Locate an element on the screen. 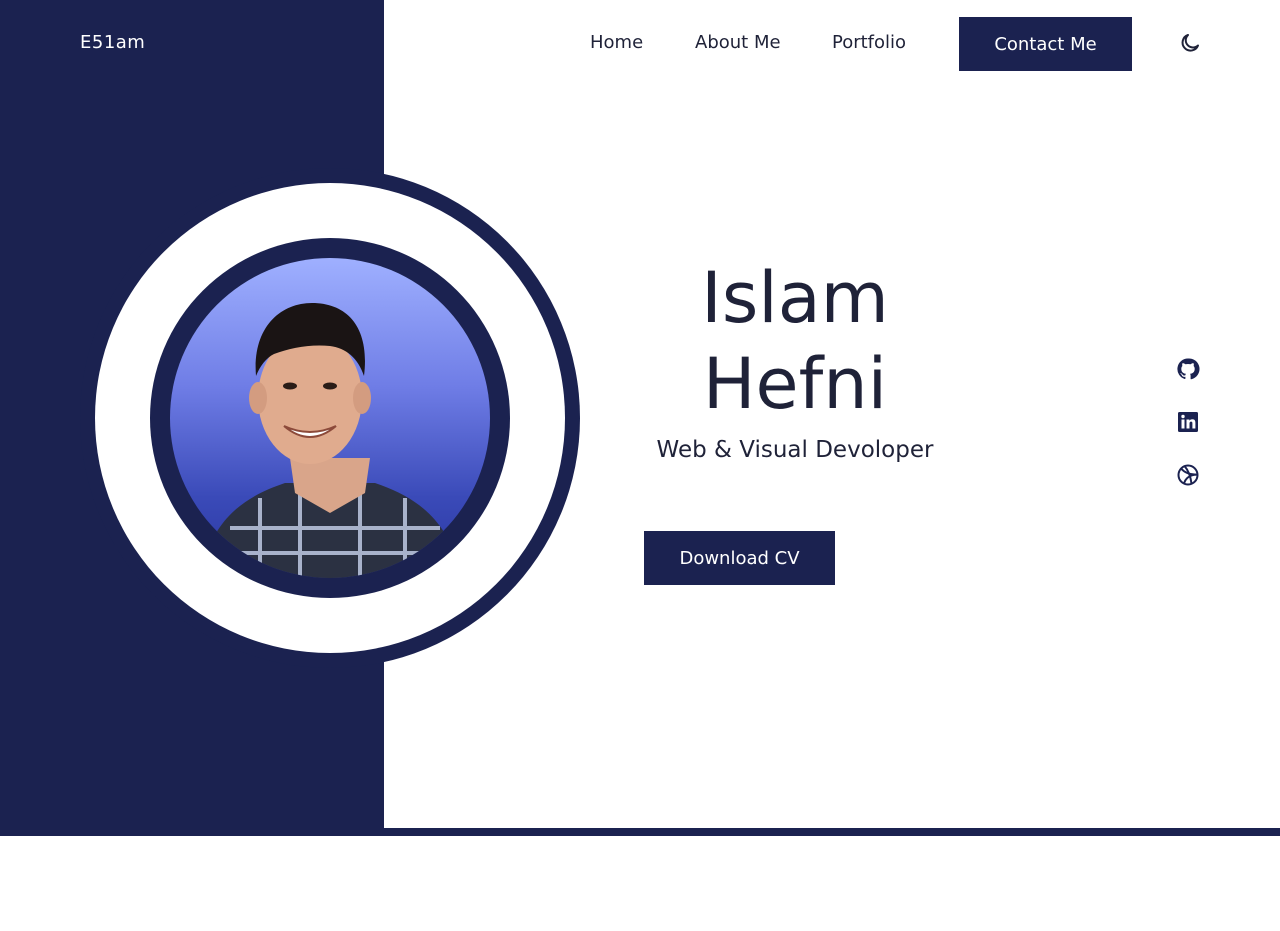  hero-last-name: Hefni is located at coordinates (795, 384).